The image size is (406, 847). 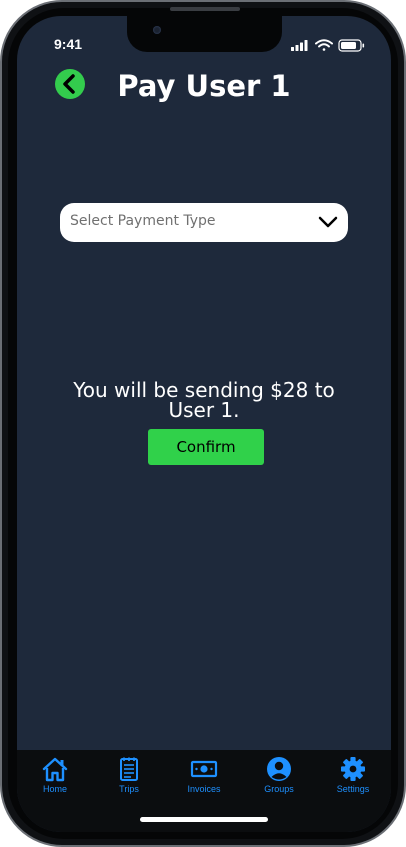 I want to click on notch, so click(x=204, y=34).